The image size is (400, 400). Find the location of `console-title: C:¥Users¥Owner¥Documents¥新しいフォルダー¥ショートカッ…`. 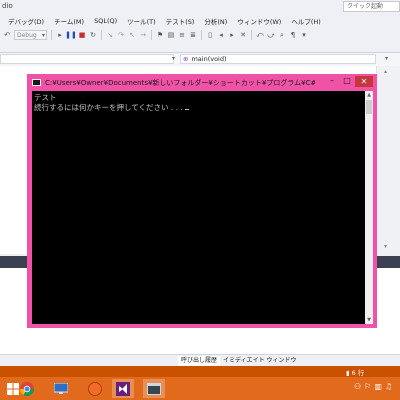

console-title: C:¥Users¥Owner¥Documents¥新しいフォルダー¥ショートカッ… is located at coordinates (180, 83).